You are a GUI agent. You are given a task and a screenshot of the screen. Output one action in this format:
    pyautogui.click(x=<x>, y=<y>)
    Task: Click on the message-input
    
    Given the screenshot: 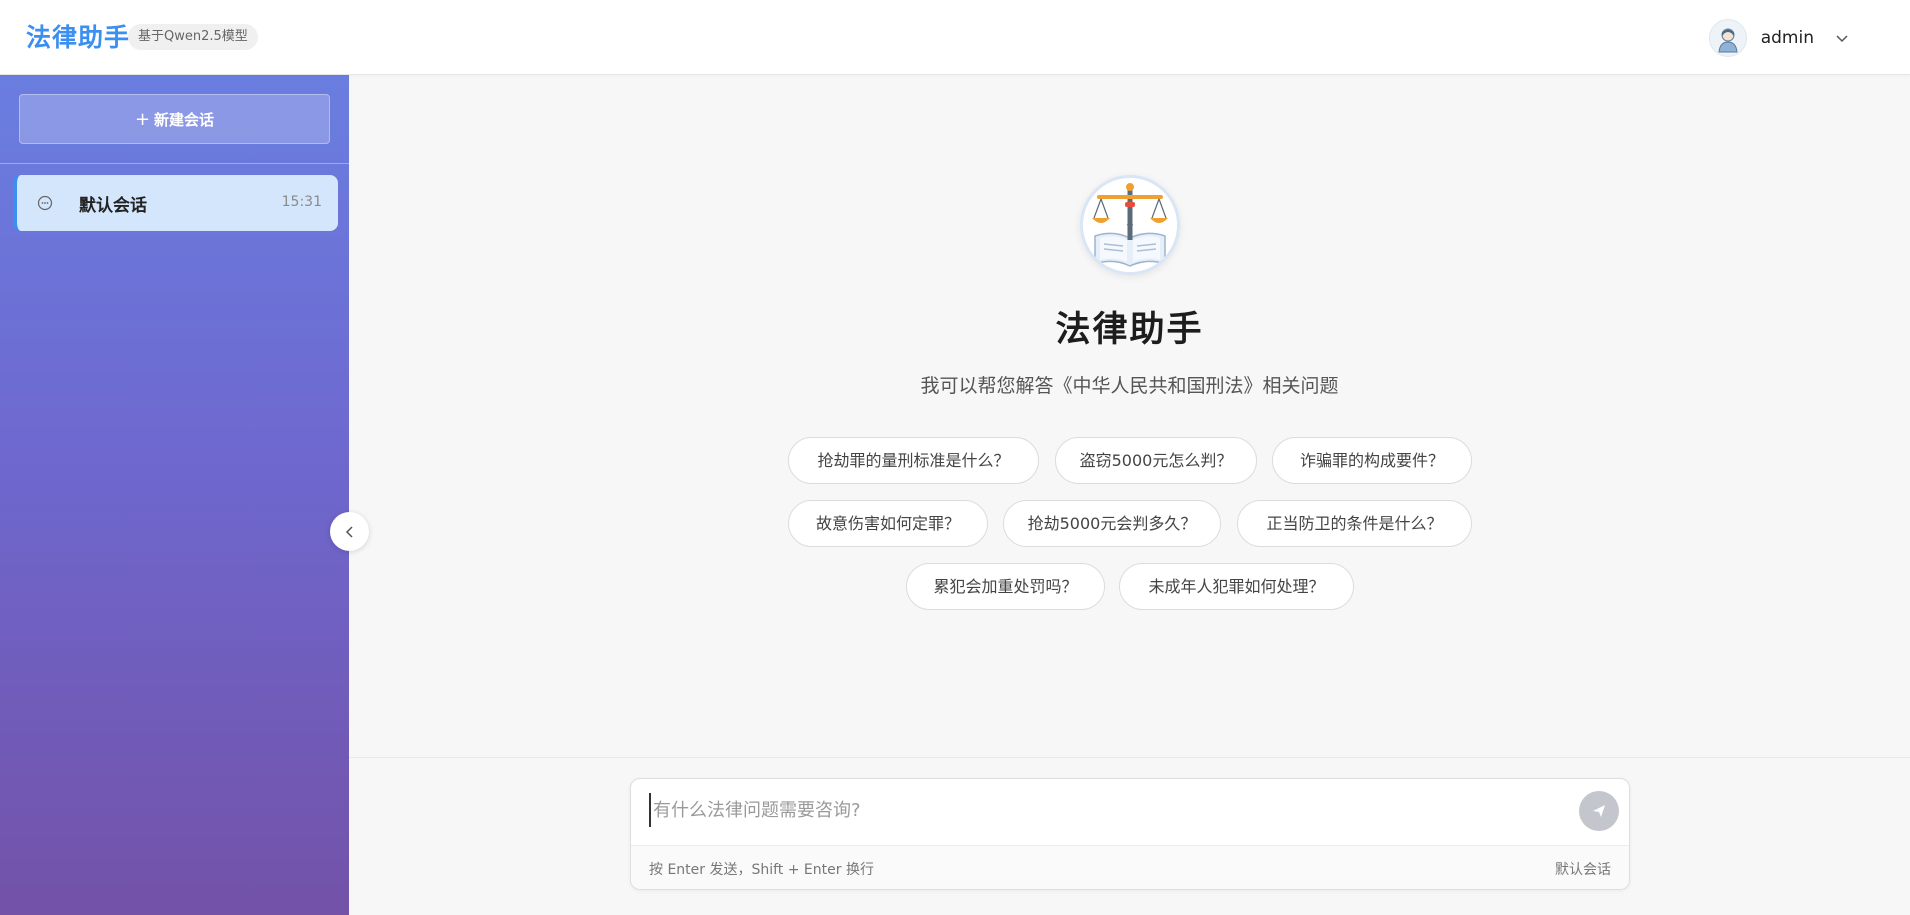 What is the action you would take?
    pyautogui.click(x=1099, y=810)
    